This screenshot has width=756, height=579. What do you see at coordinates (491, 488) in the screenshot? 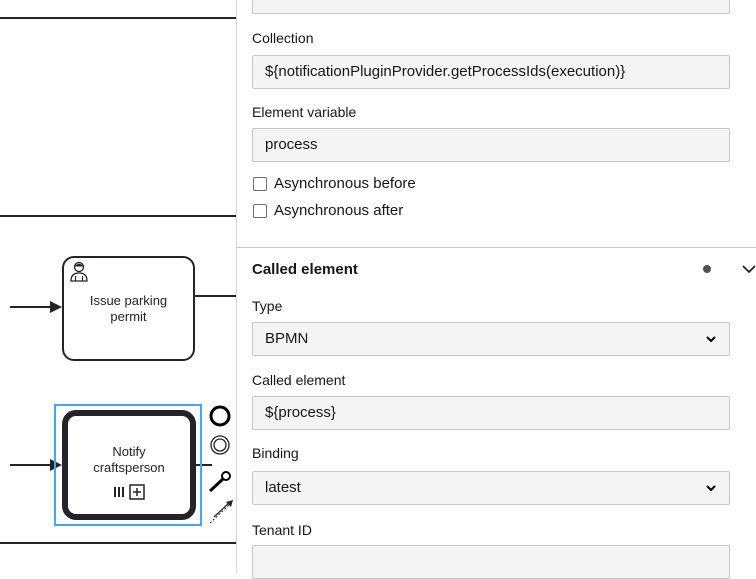
I see `binding-select: latest` at bounding box center [491, 488].